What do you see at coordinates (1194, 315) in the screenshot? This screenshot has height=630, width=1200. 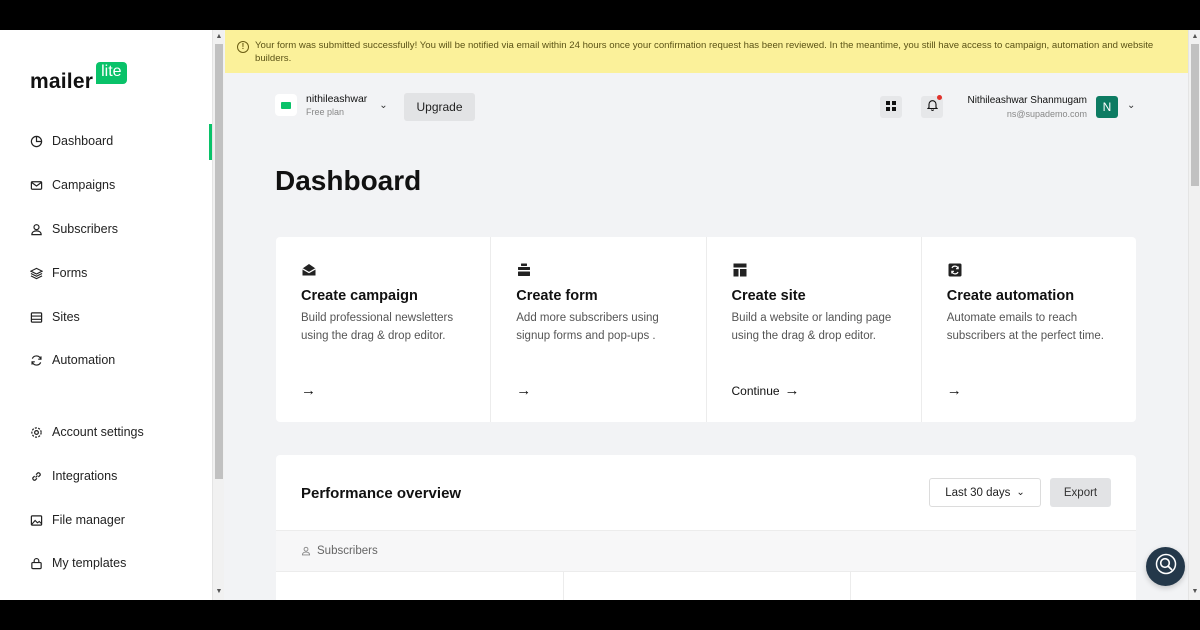 I see `page-scrollbar: ▲ ▼` at bounding box center [1194, 315].